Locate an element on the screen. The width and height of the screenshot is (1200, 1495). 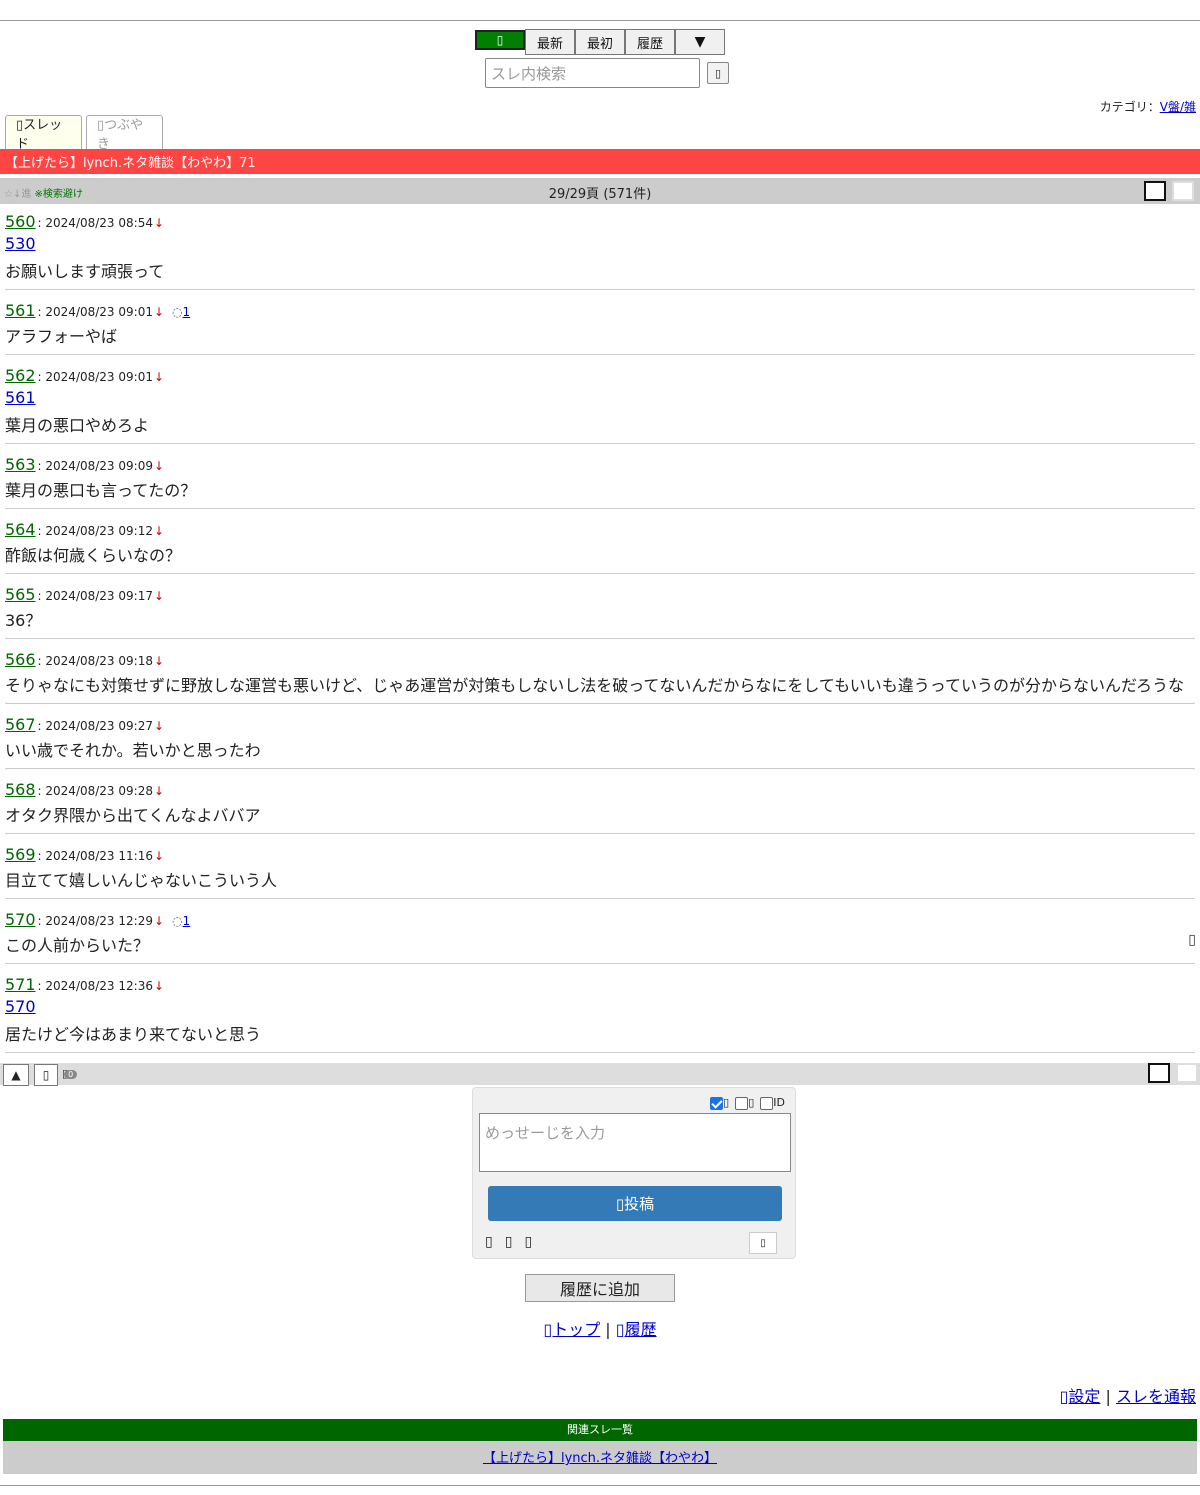
post-options: ▯ ▯ ID is located at coordinates (747, 1103).